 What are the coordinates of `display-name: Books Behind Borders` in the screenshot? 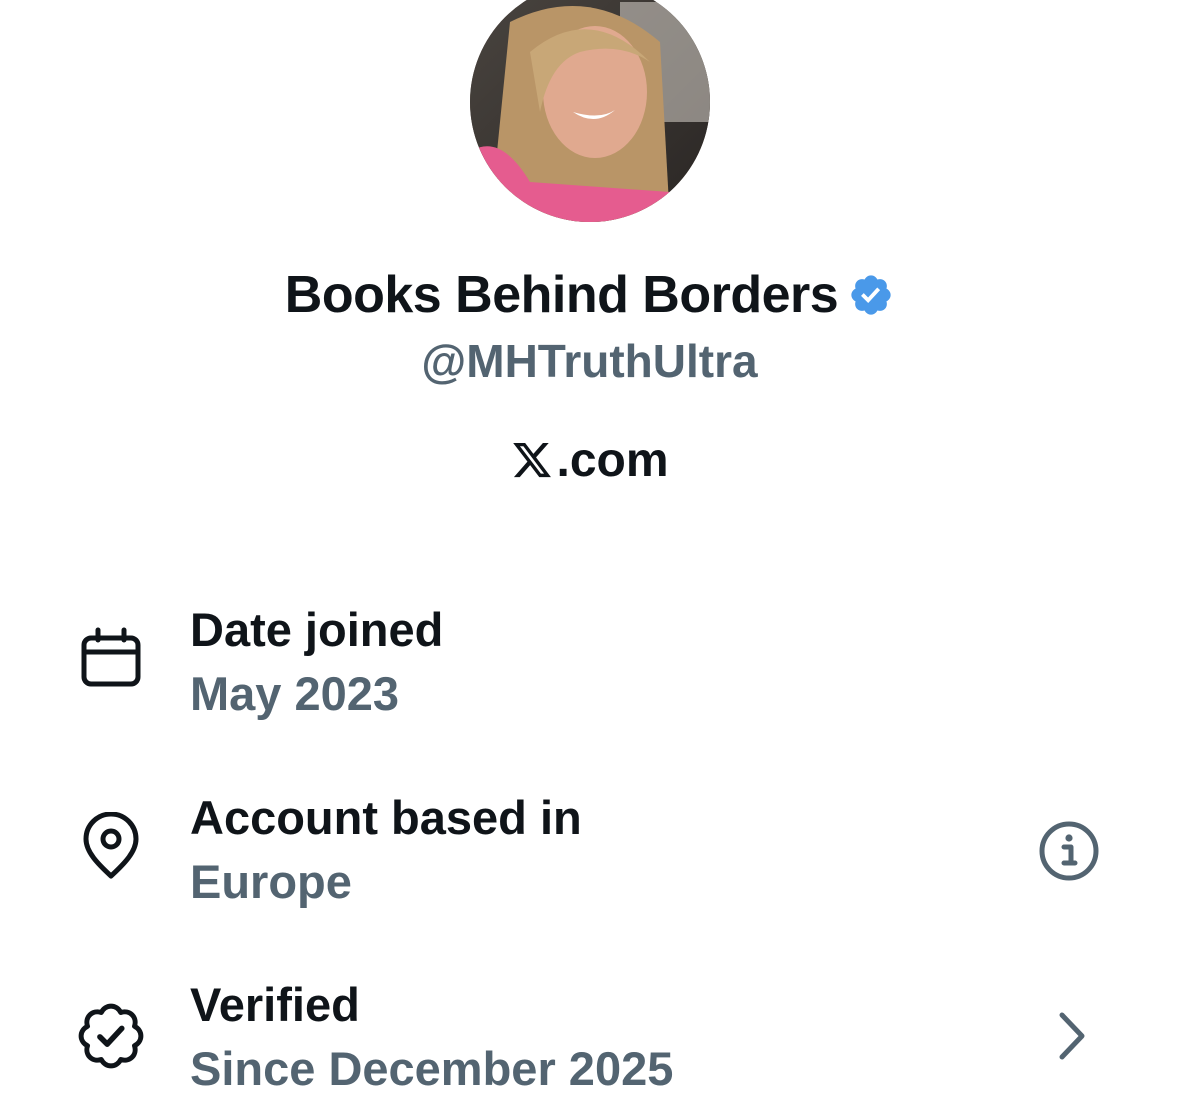 It's located at (561, 295).